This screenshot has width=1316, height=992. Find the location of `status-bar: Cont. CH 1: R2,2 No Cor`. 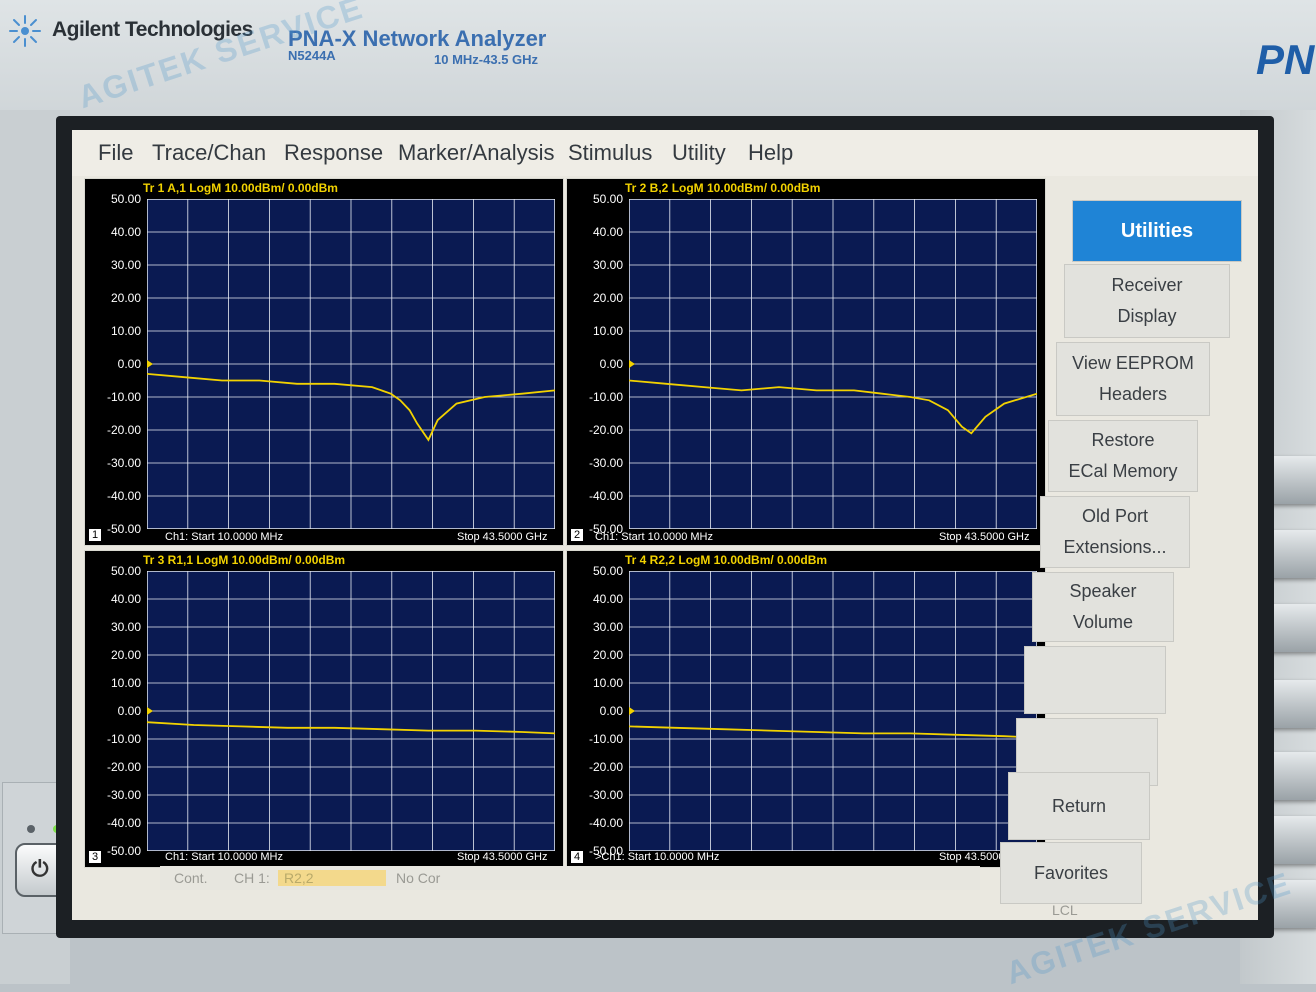

status-bar: Cont. CH 1: R2,2 No Cor is located at coordinates (570, 878).